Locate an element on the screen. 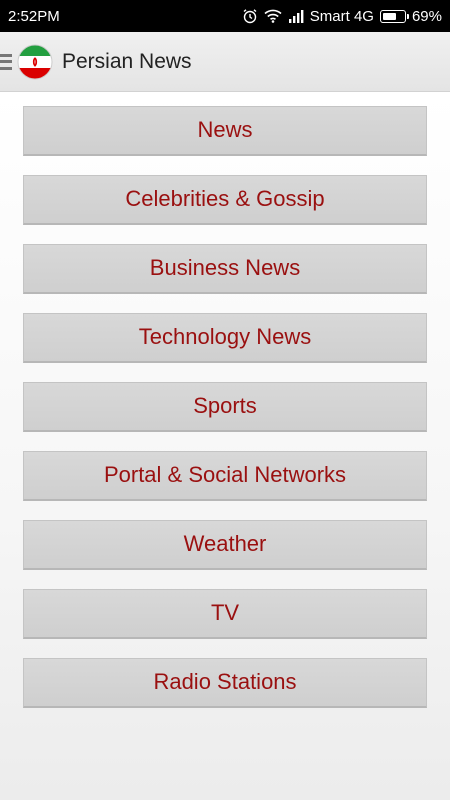 This screenshot has height=800, width=450. category-button-tv: TV is located at coordinates (225, 614).